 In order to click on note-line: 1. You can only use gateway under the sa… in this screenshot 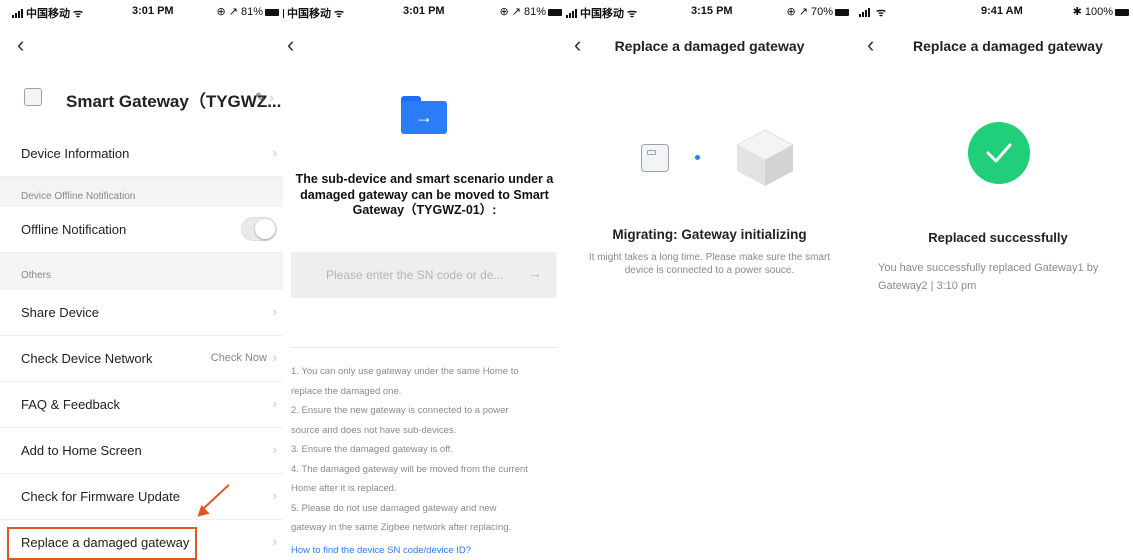, I will do `click(405, 371)`.